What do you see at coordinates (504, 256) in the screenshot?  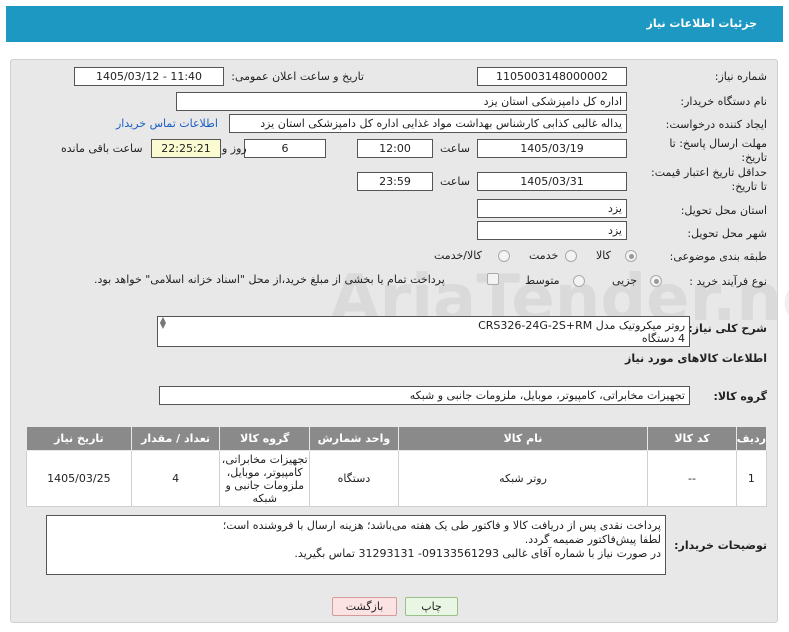 I see `category-radio-goods-service` at bounding box center [504, 256].